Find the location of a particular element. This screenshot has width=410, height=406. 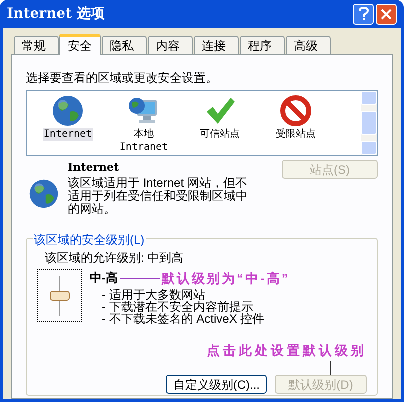

window-title: Internet 选项 is located at coordinates (56, 14).